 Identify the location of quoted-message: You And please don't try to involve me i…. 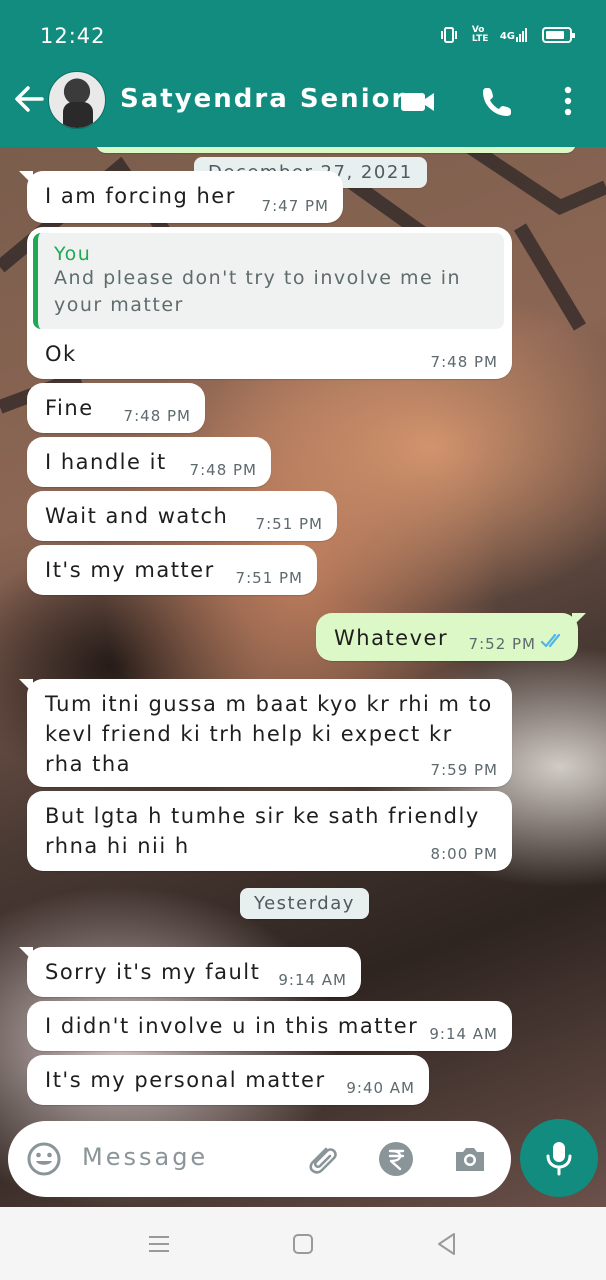
(268, 281).